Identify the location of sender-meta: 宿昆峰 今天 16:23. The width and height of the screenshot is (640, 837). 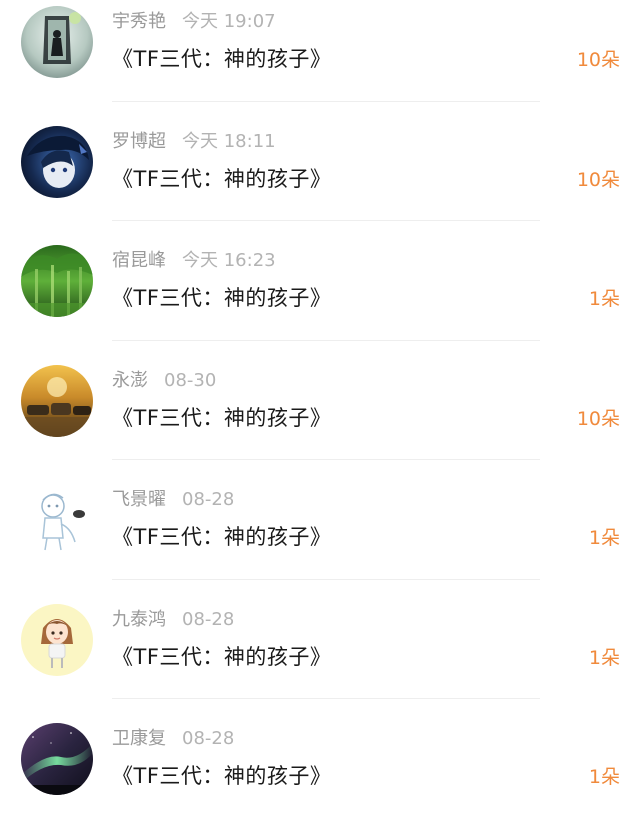
(194, 261).